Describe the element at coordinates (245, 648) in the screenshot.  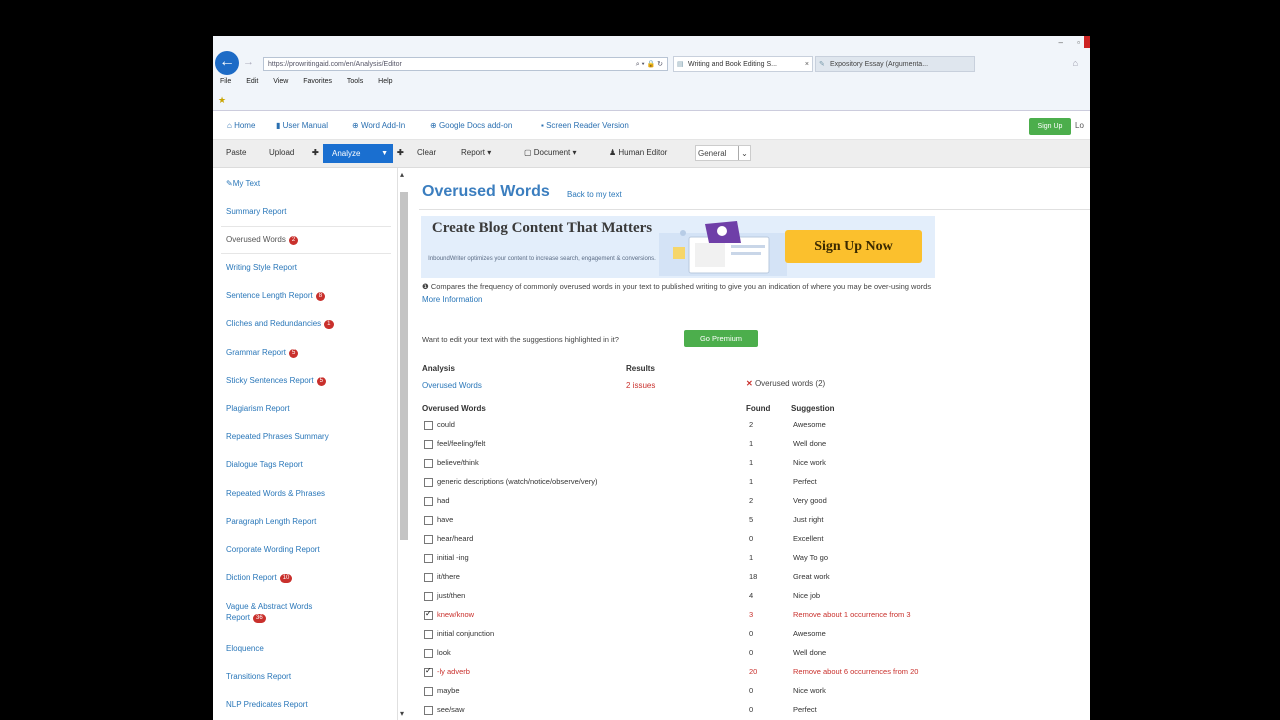
I see `sidebar-item-eloquence: Eloquence` at that location.